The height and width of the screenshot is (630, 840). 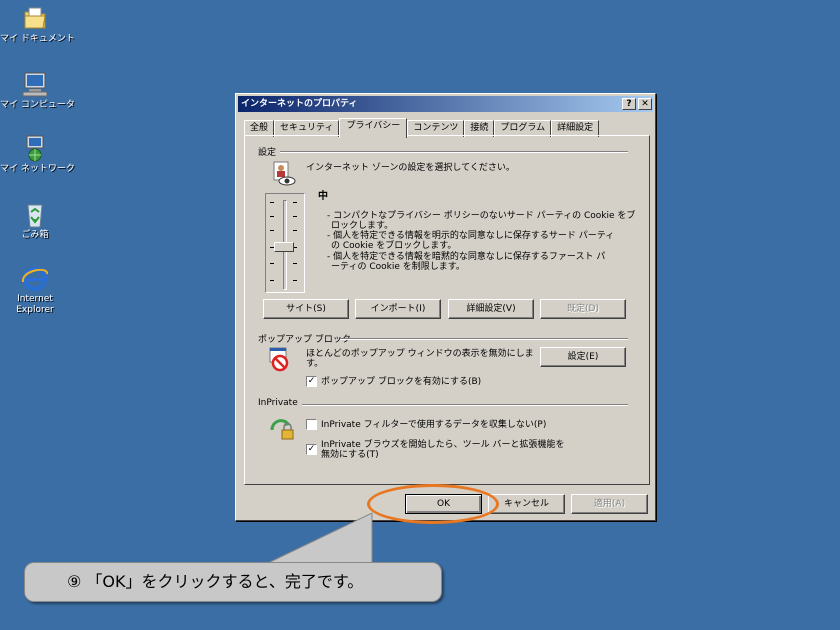 What do you see at coordinates (373, 128) in the screenshot?
I see `tab-privacy: プライバシー` at bounding box center [373, 128].